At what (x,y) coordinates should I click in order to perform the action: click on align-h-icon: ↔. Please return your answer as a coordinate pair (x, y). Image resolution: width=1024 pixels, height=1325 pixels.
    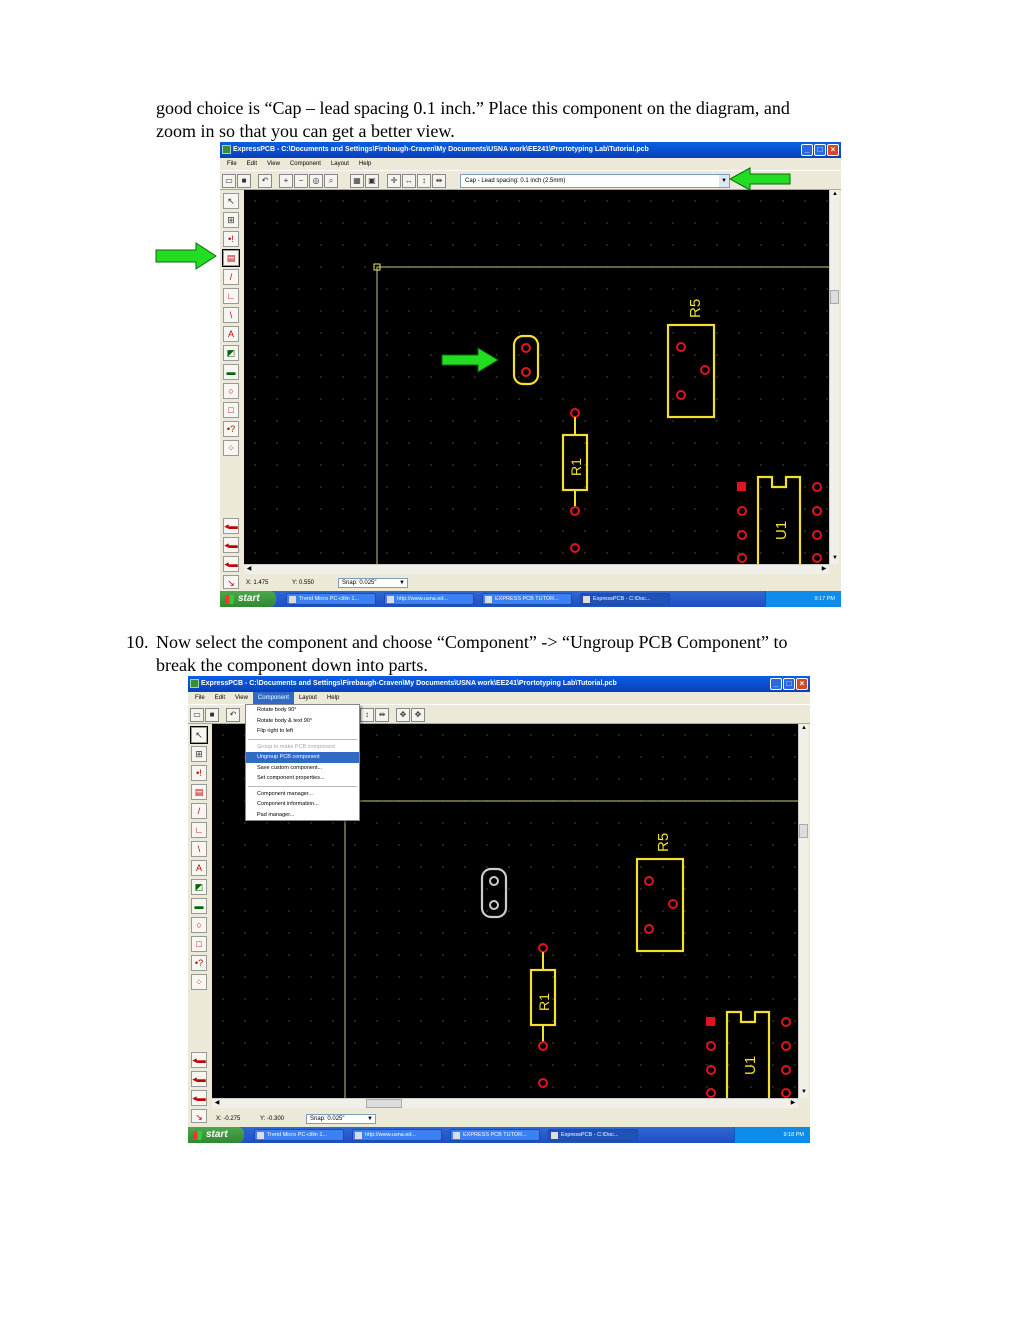
    Looking at the image, I should click on (409, 181).